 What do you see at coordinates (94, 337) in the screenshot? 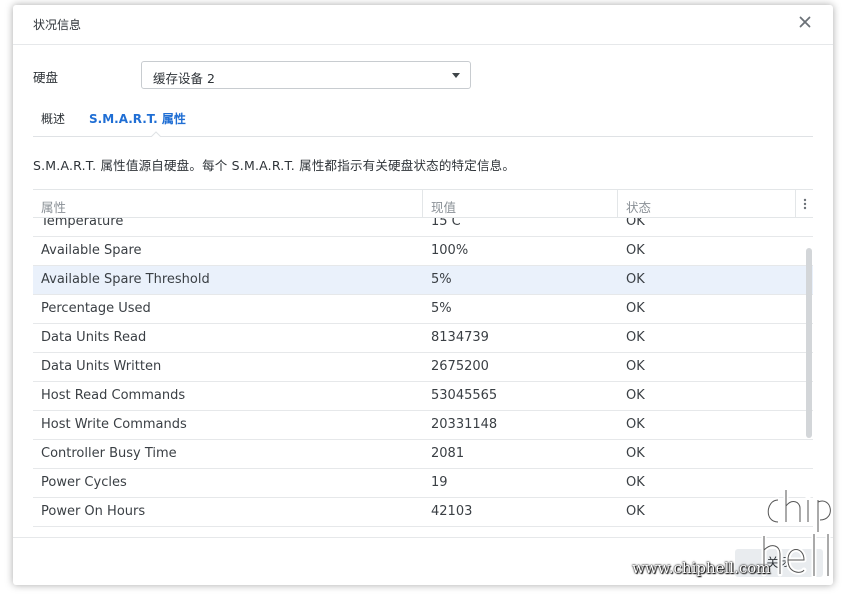
I see `attribute-name-cell: Data Units Read` at bounding box center [94, 337].